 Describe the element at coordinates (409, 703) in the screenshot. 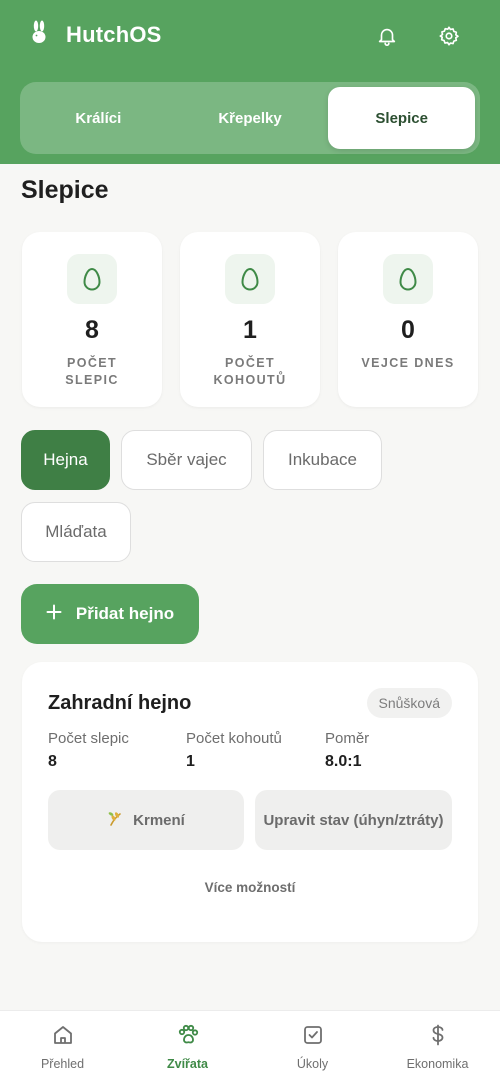

I see `flock-type-badge: Snůšková` at that location.